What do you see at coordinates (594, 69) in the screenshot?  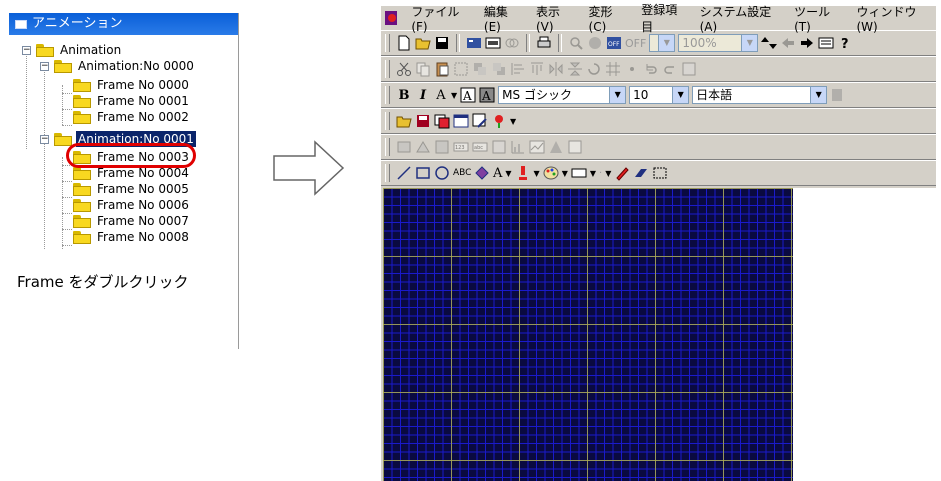 I see `rotate-icon` at bounding box center [594, 69].